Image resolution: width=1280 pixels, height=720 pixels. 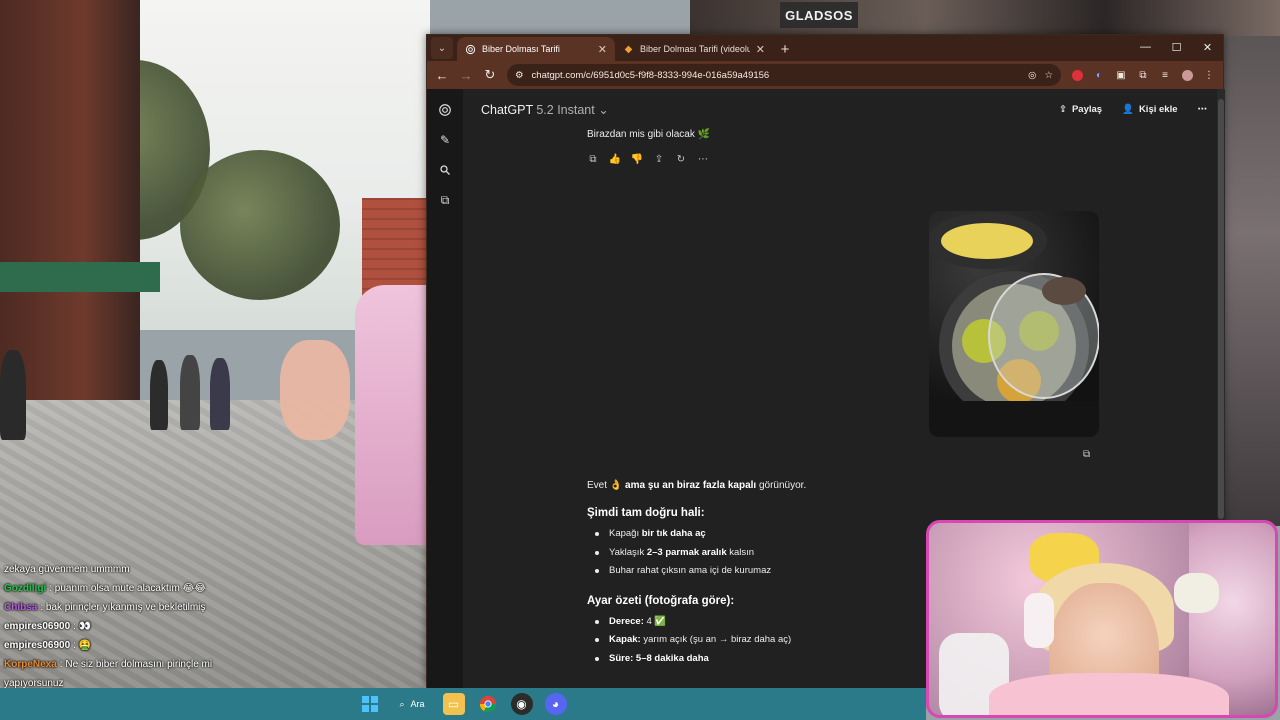 What do you see at coordinates (649, 134) in the screenshot?
I see `previous-assistant-message: Birazdan mis gibi olacak 🌿` at bounding box center [649, 134].